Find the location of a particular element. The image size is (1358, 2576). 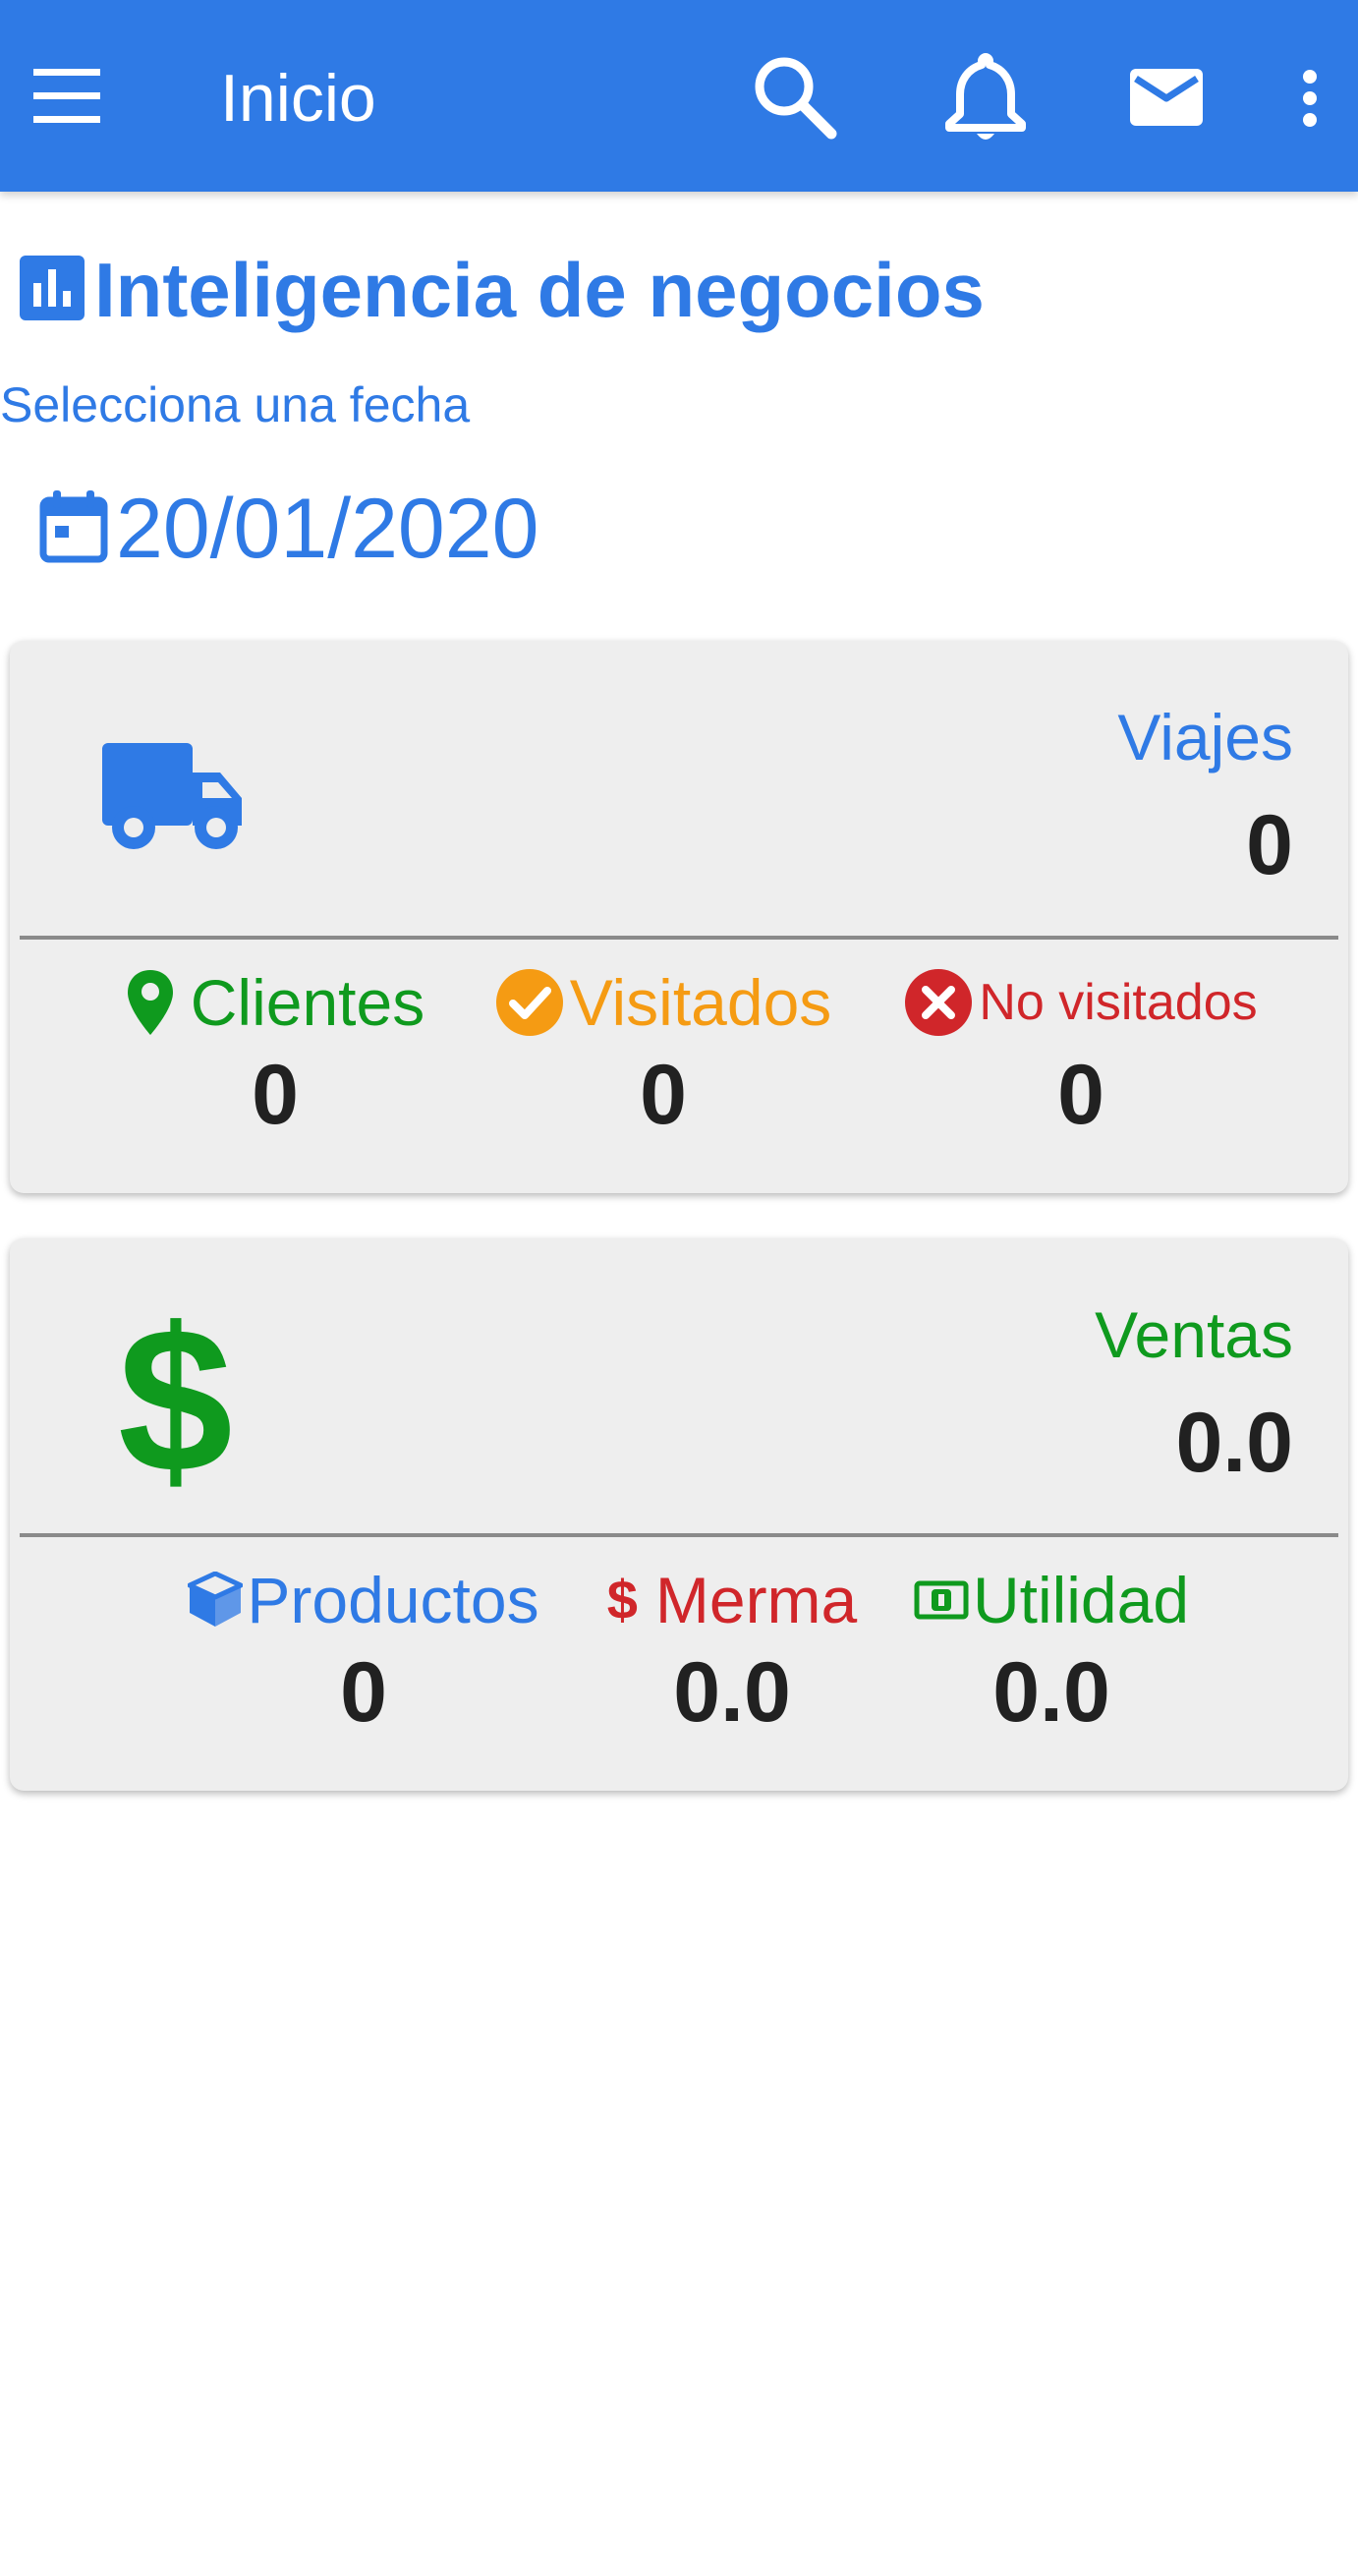

utilidad-value: 0.0 is located at coordinates (1051, 1692).